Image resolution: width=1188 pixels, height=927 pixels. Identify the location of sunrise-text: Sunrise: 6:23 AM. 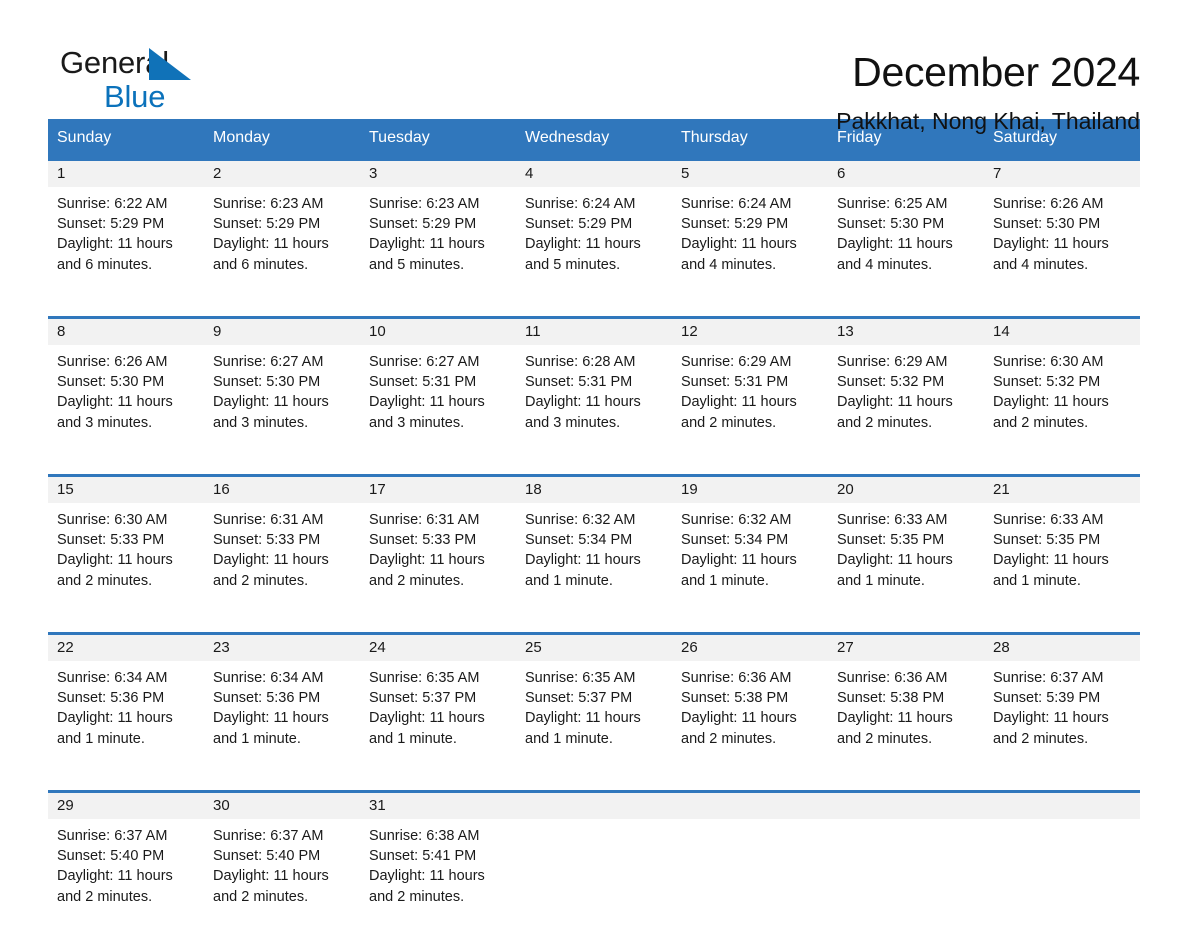
(424, 204).